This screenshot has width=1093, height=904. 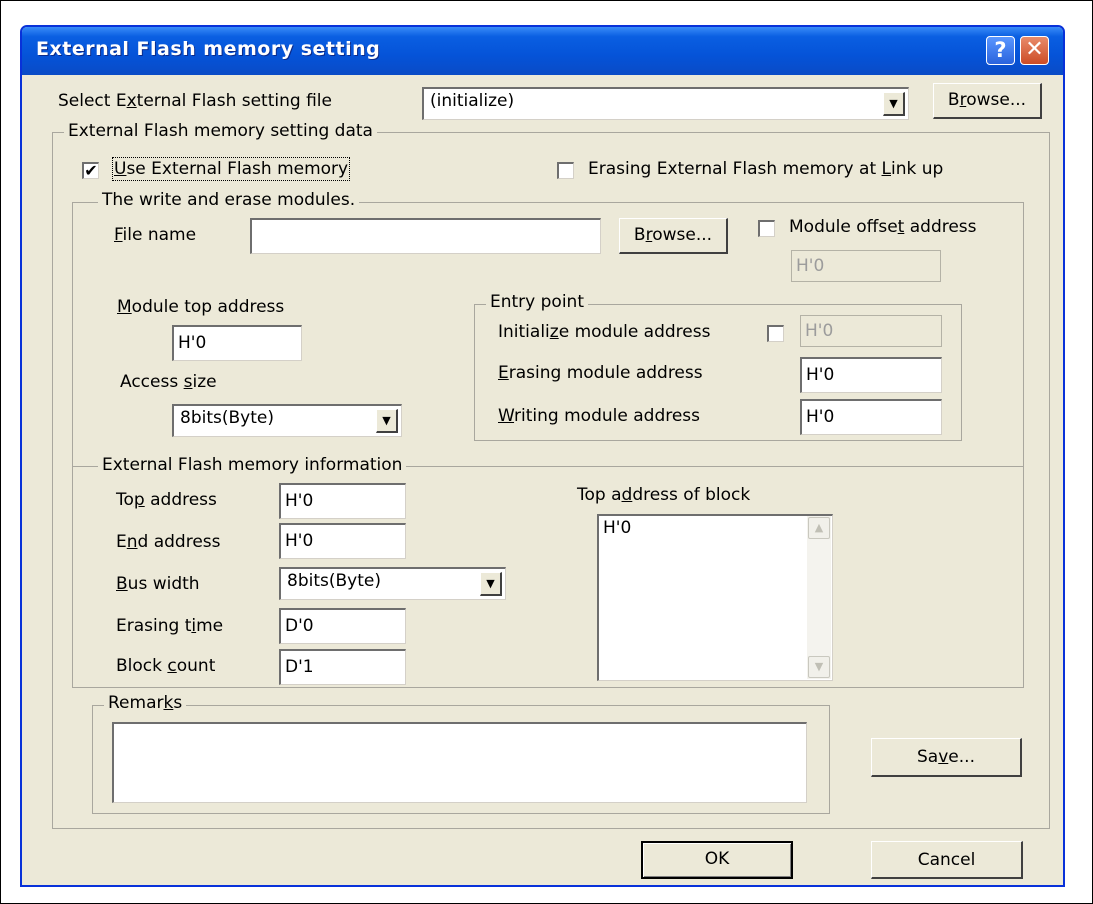 What do you see at coordinates (425, 236) in the screenshot?
I see `file-name-input` at bounding box center [425, 236].